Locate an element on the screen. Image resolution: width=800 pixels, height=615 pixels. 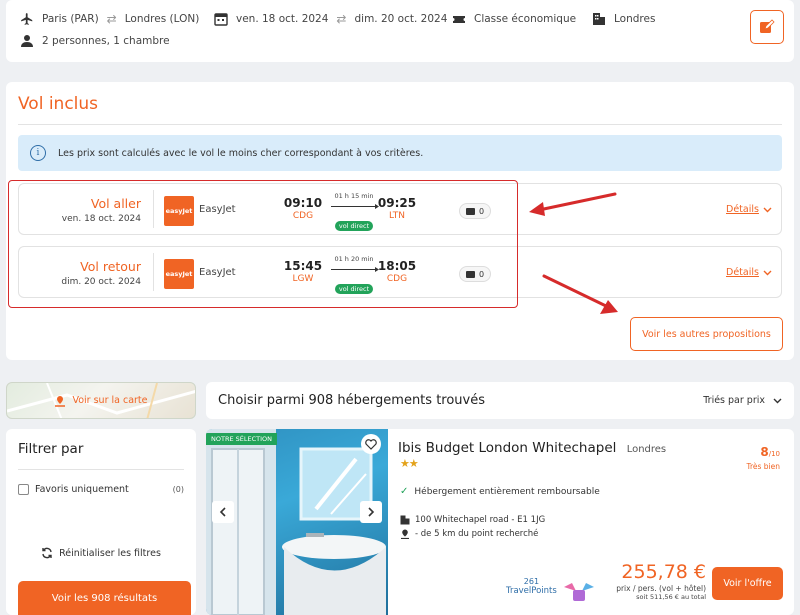
chevron-left-icon is located at coordinates (223, 512).